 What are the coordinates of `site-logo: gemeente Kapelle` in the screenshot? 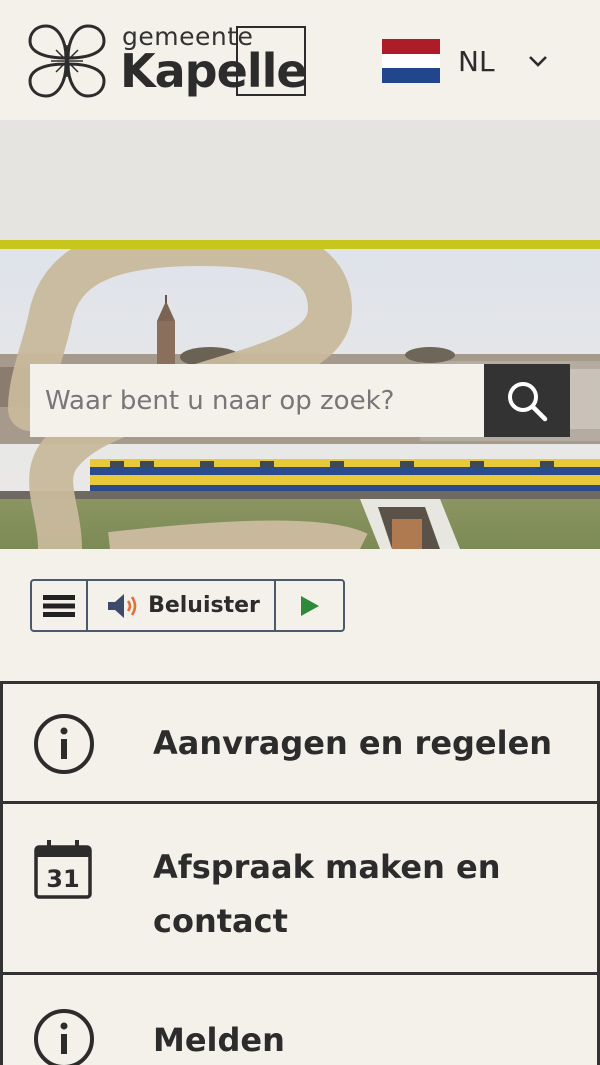 It's located at (176, 59).